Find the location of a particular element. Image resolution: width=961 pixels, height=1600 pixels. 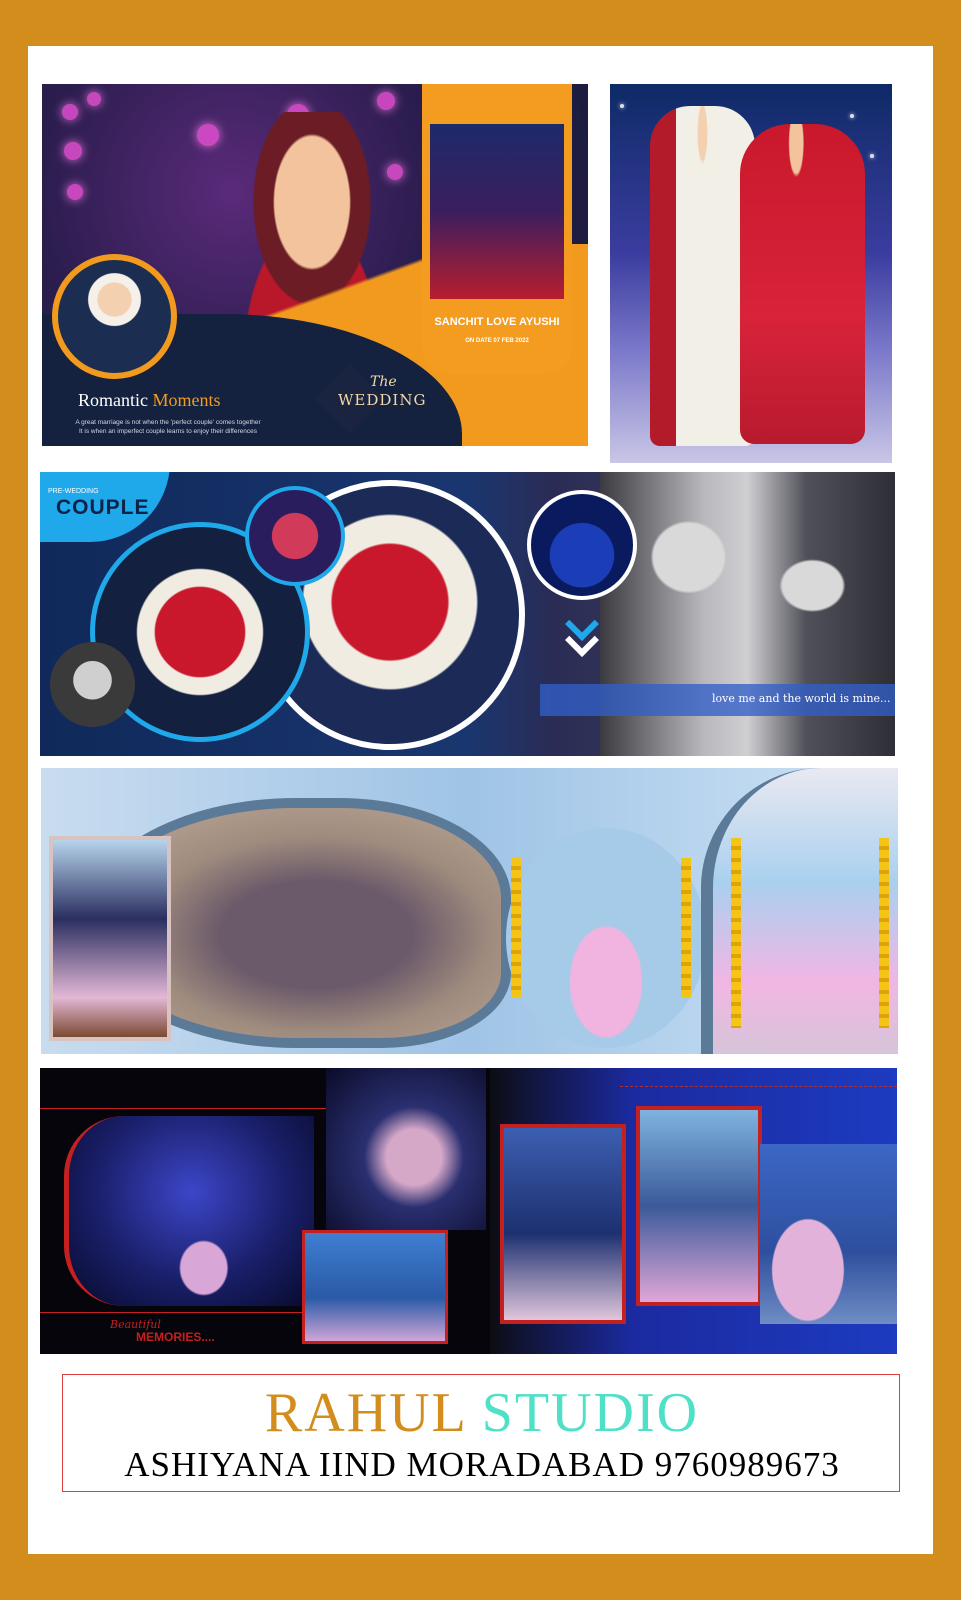

studio-name: RAHUL STUDIO is located at coordinates (482, 1413).